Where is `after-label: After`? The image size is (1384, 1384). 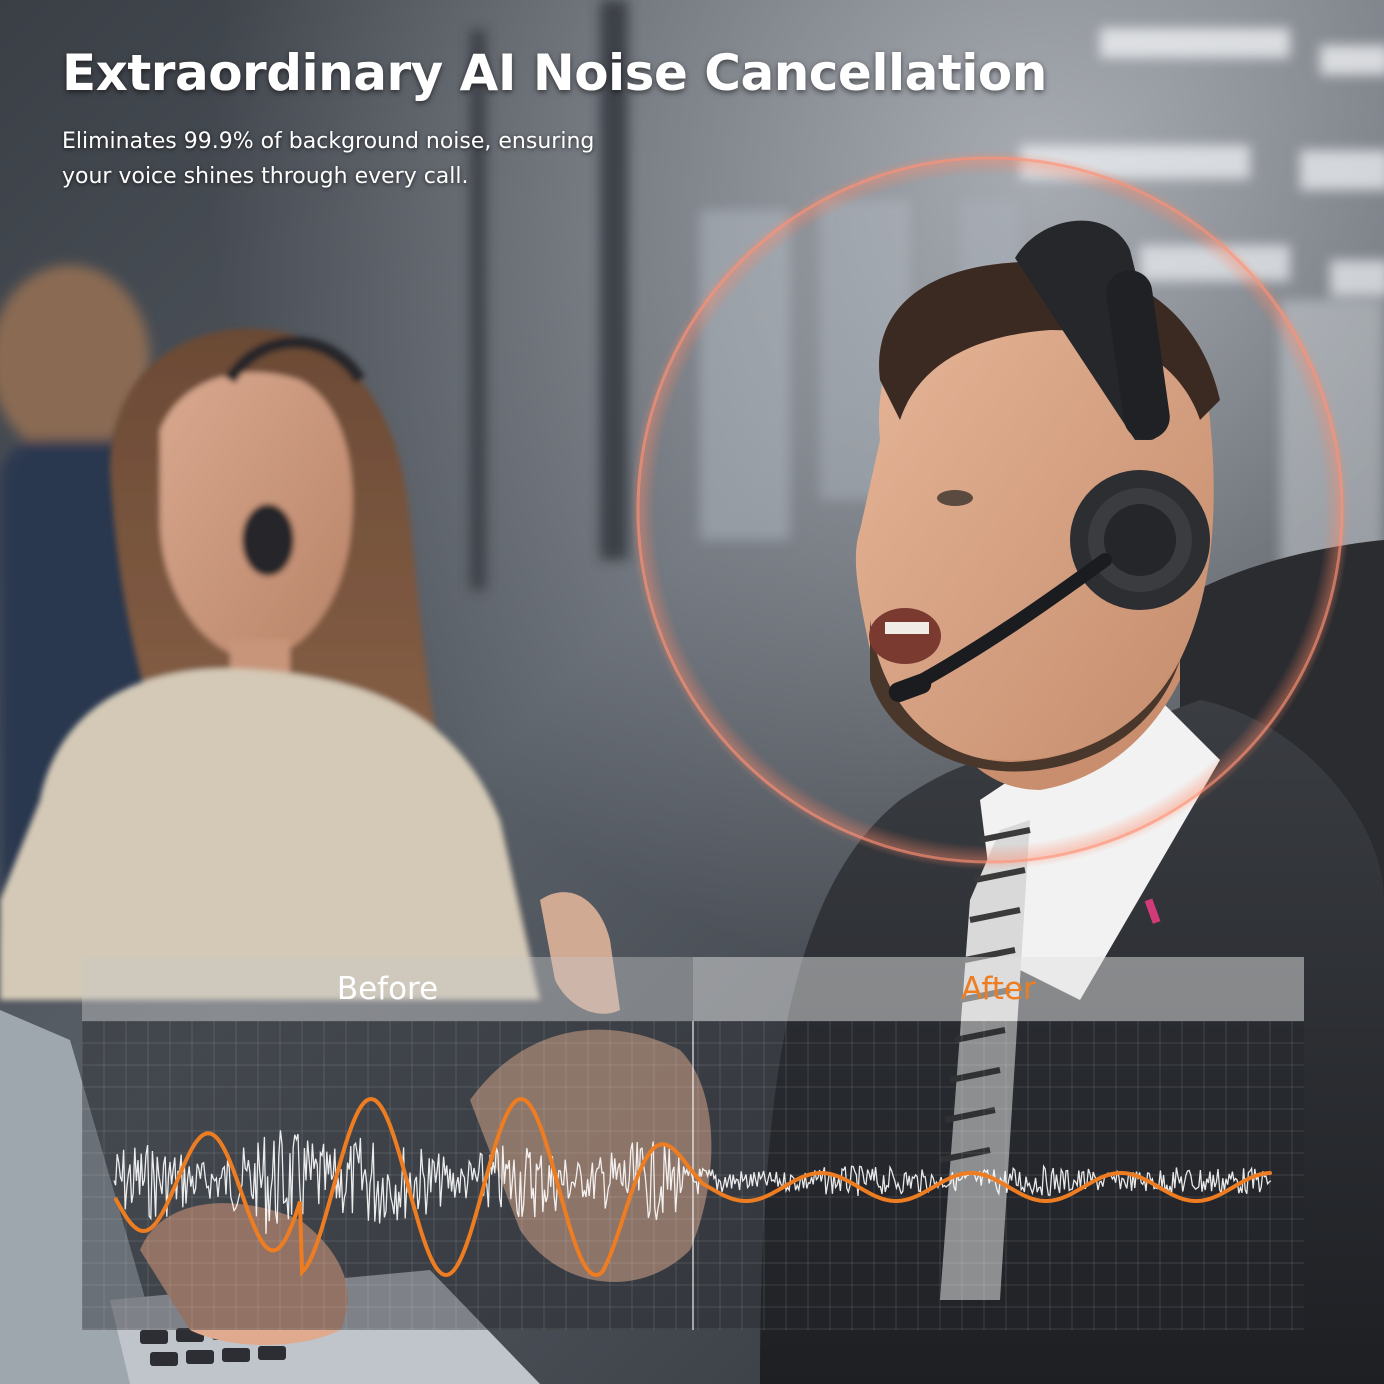
after-label: After is located at coordinates (998, 989).